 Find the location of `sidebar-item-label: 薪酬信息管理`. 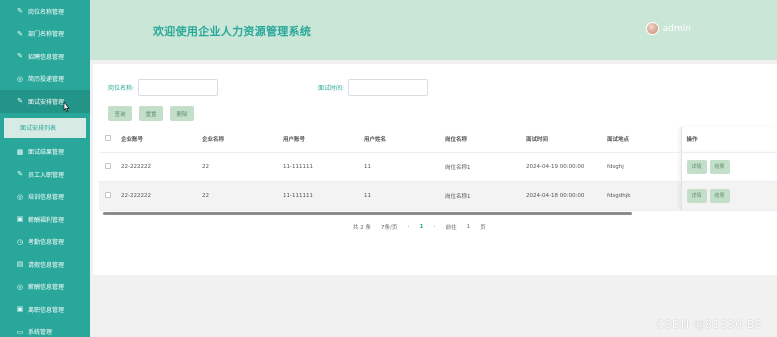

sidebar-item-label: 薪酬信息管理 is located at coordinates (46, 288).